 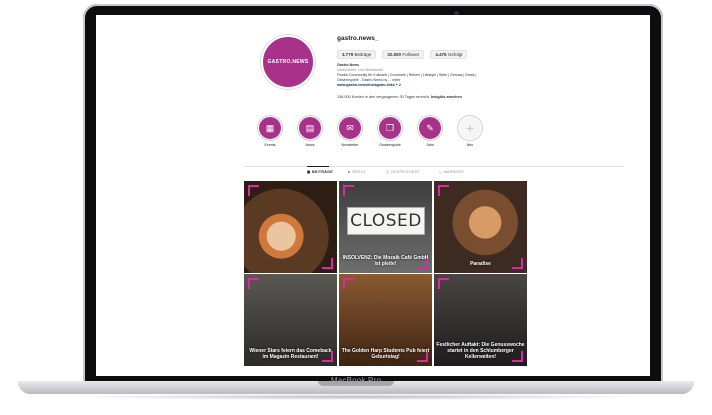 I want to click on calendar-icon: ▦, so click(x=270, y=128).